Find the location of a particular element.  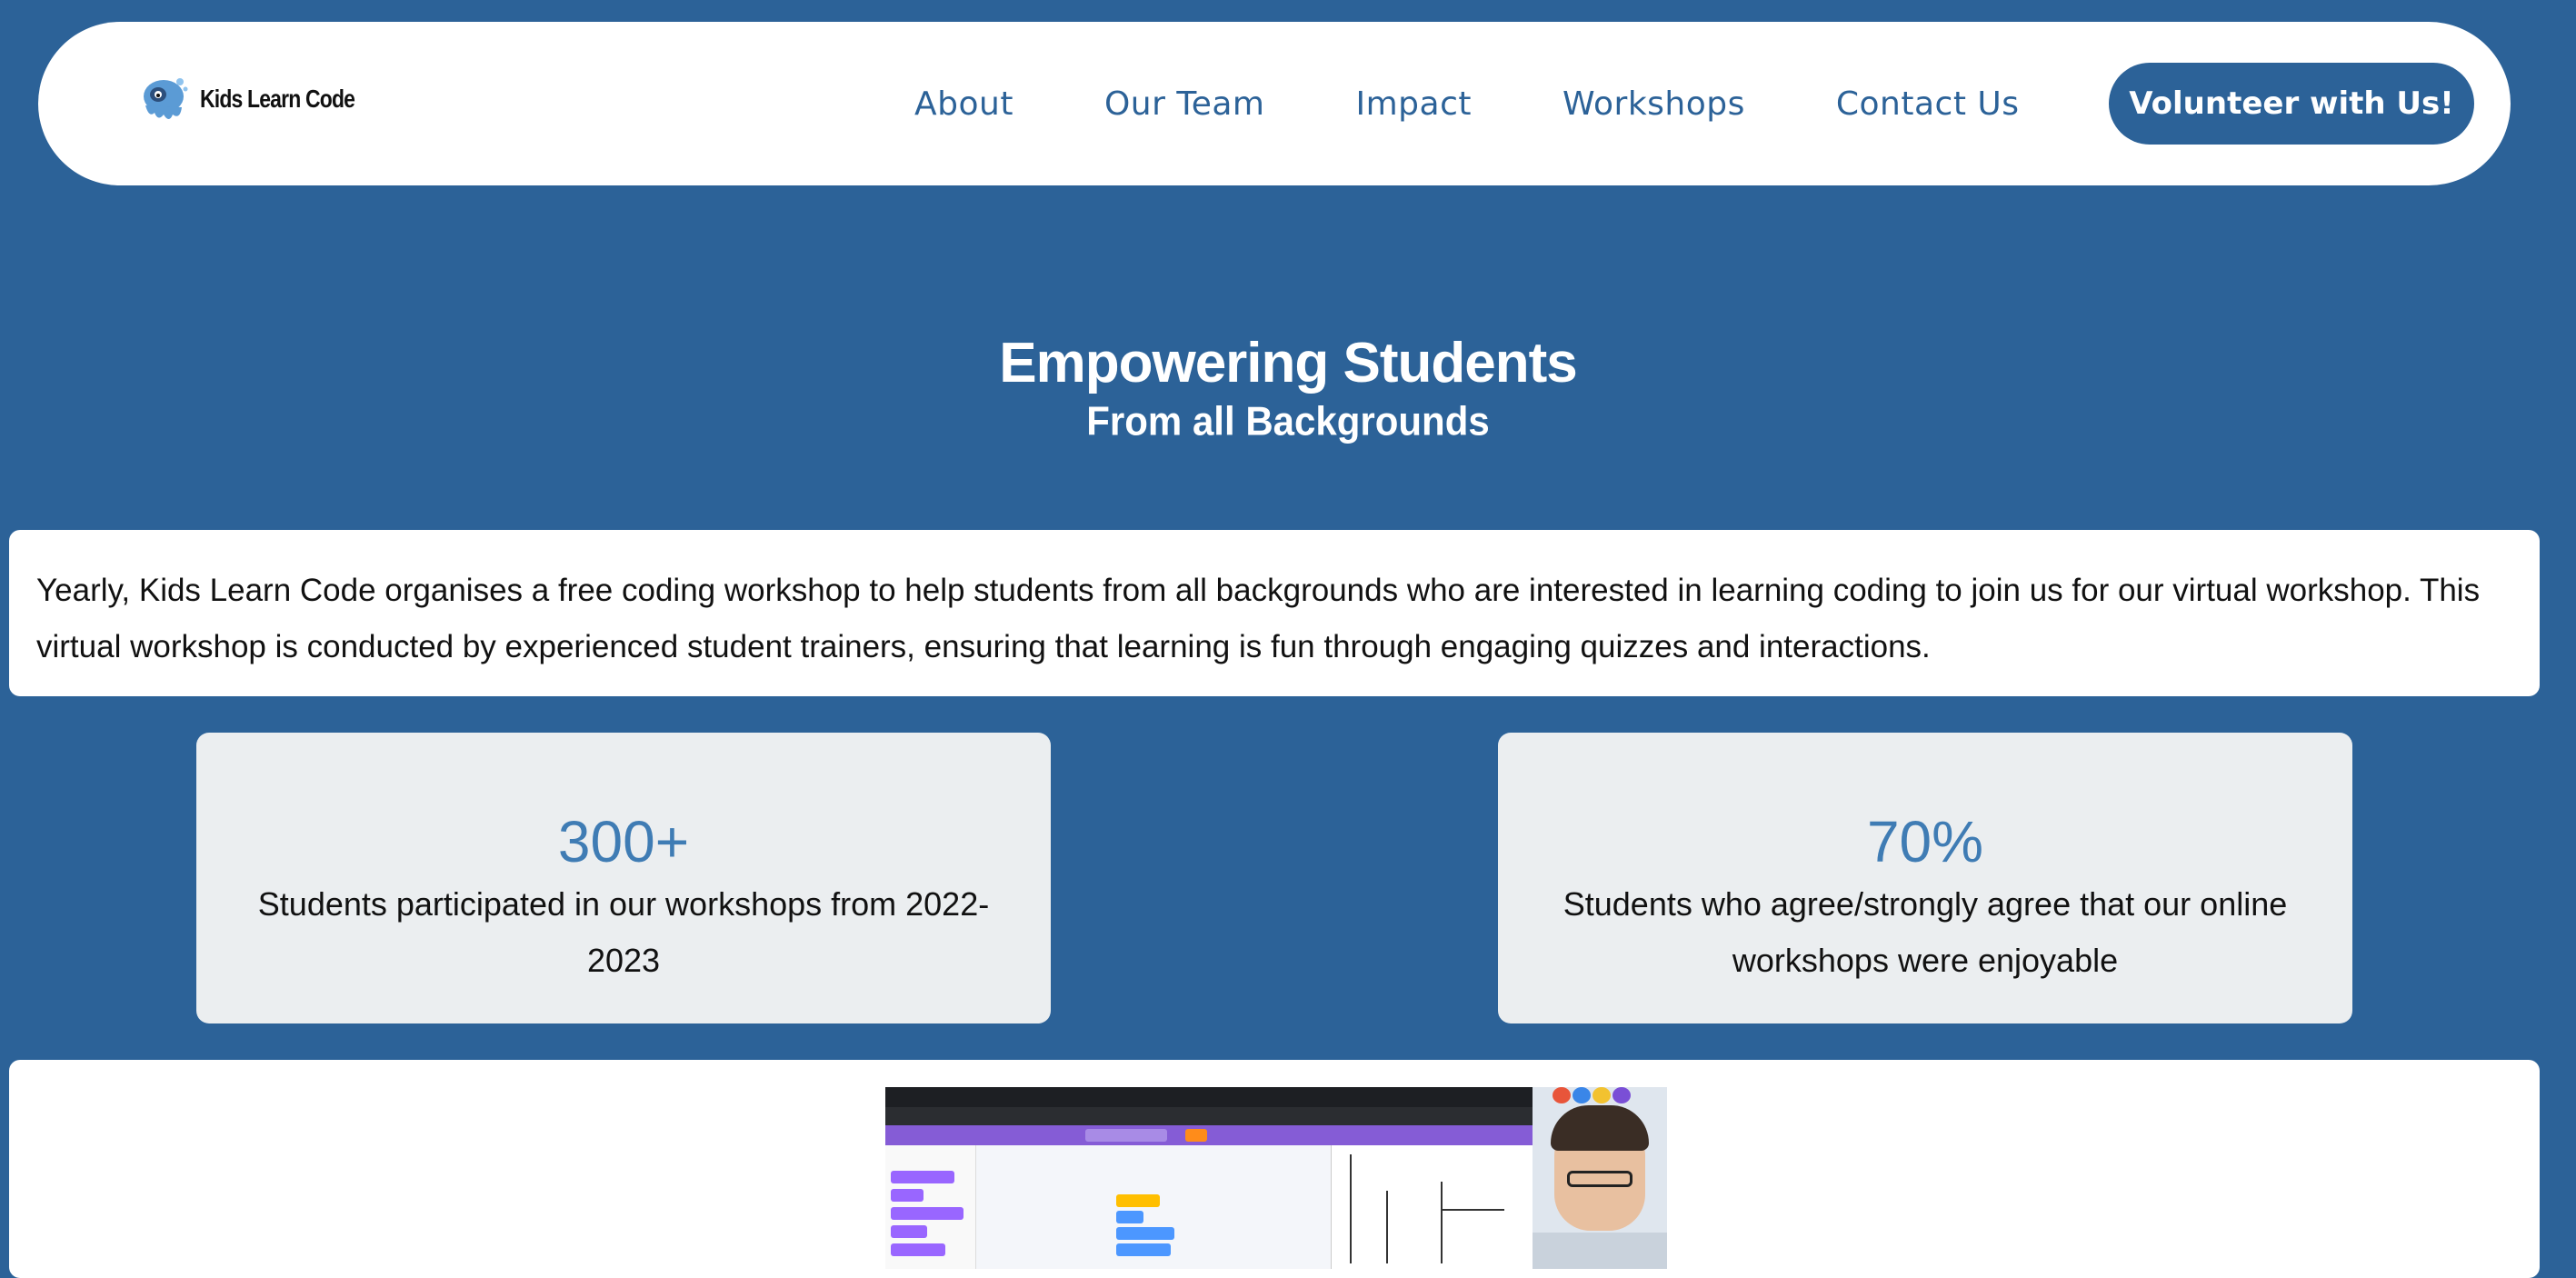

stat-value: 300+ is located at coordinates (623, 841).